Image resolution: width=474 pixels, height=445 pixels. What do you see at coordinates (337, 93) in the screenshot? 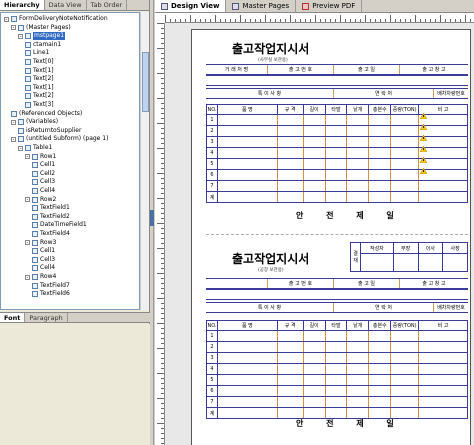
I see `form1-remarks-row: 특 이 사 항 연 락 처 배차차량번호` at bounding box center [337, 93].